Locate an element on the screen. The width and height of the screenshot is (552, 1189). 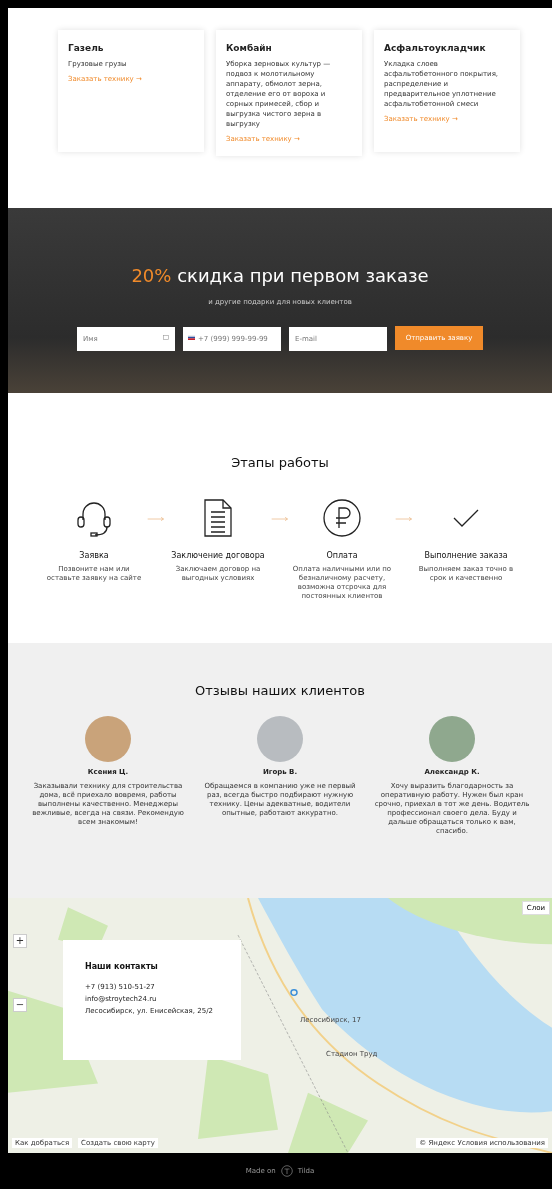
zoom-in-button: + is located at coordinates (20, 941).